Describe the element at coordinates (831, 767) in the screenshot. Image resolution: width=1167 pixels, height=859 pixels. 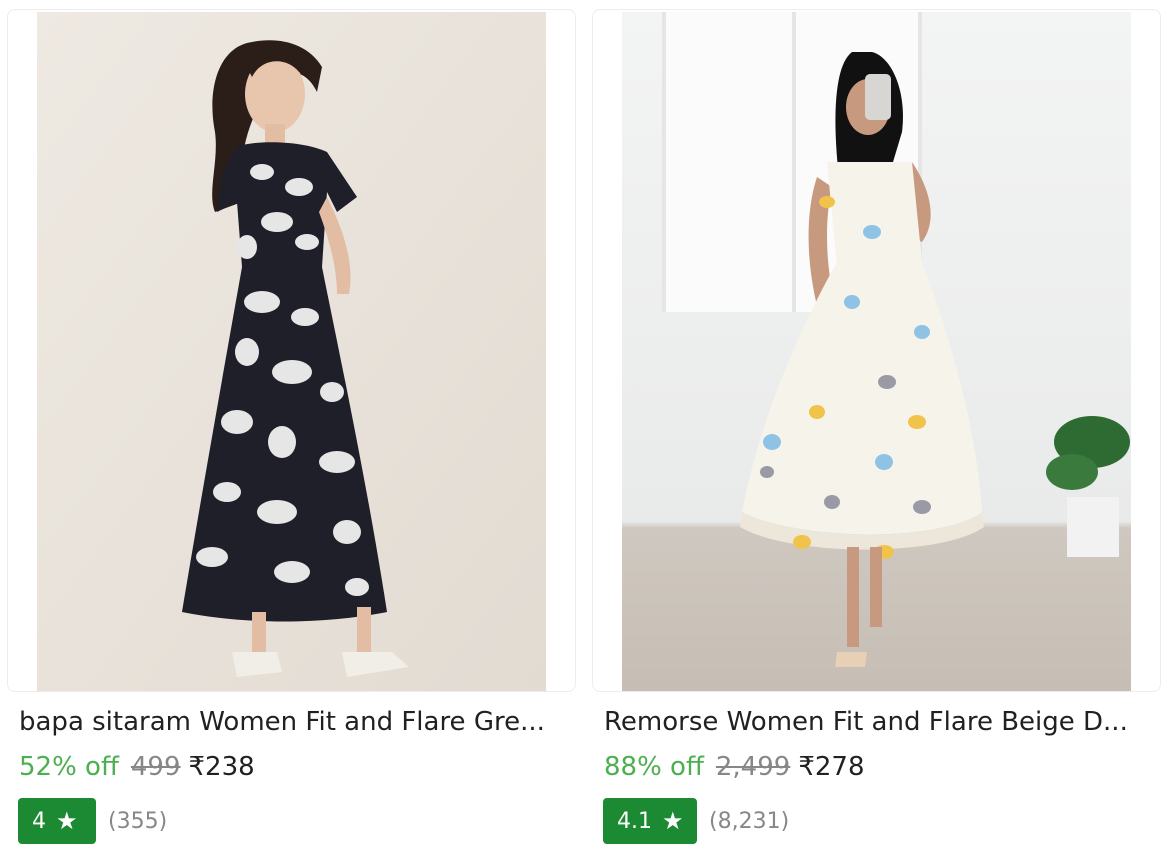
I see `selling-price: ₹278` at that location.